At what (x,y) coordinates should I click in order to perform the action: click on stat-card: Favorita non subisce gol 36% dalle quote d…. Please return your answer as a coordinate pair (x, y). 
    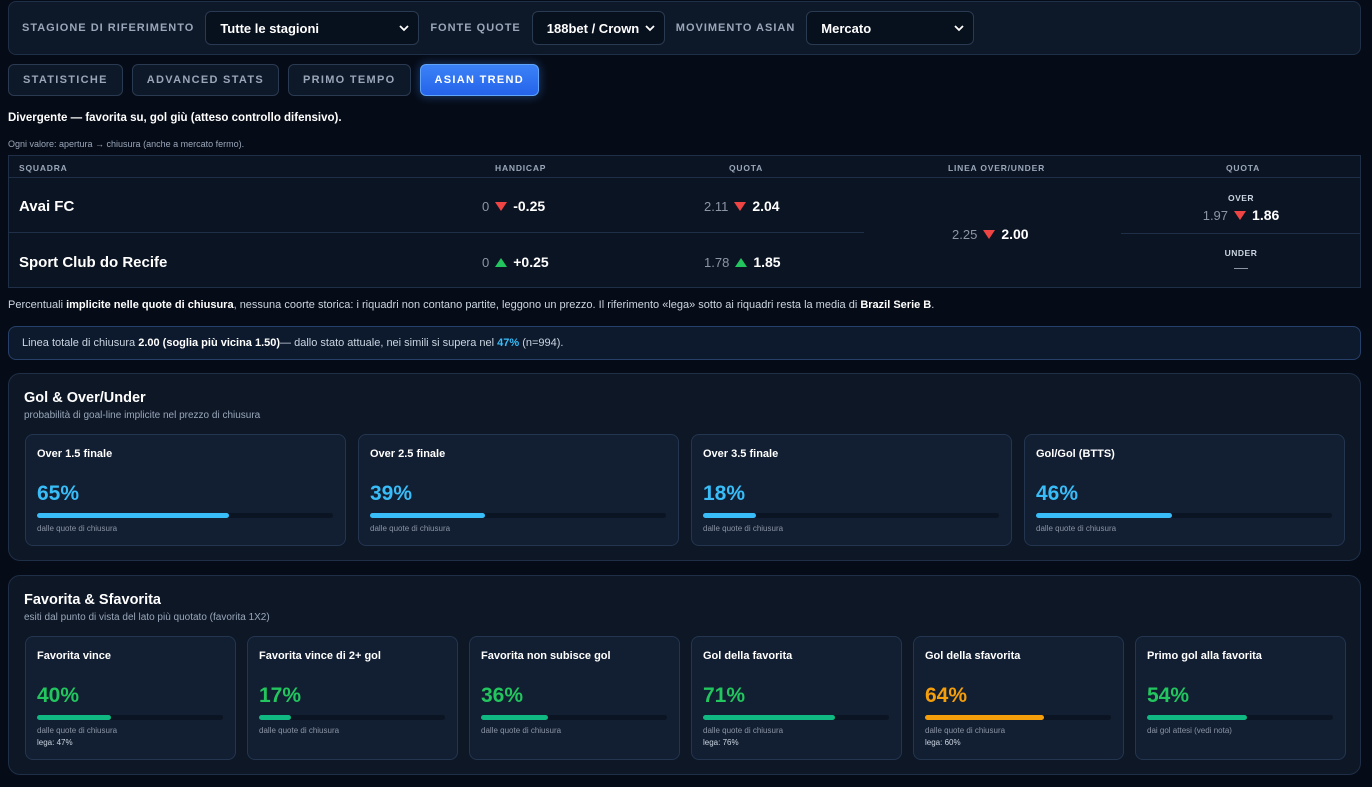
    Looking at the image, I should click on (574, 698).